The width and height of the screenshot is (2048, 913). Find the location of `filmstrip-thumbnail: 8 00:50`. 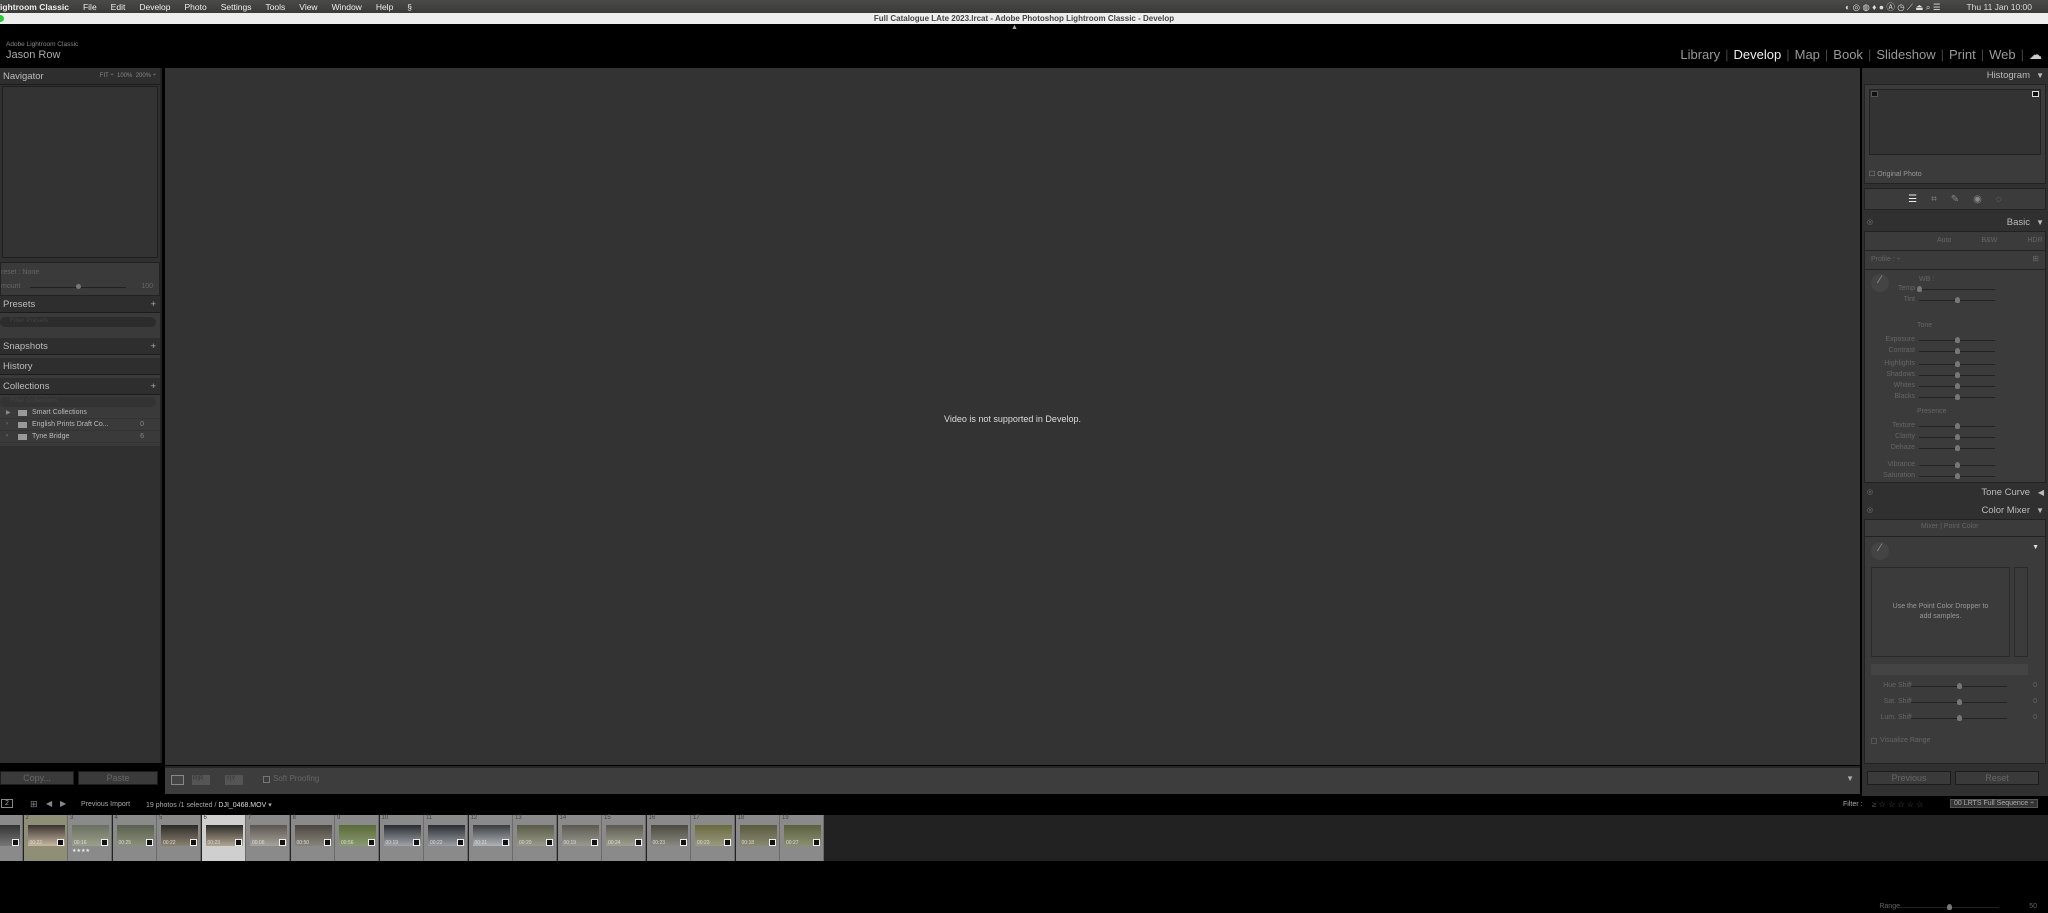

filmstrip-thumbnail: 8 00:50 is located at coordinates (312, 838).